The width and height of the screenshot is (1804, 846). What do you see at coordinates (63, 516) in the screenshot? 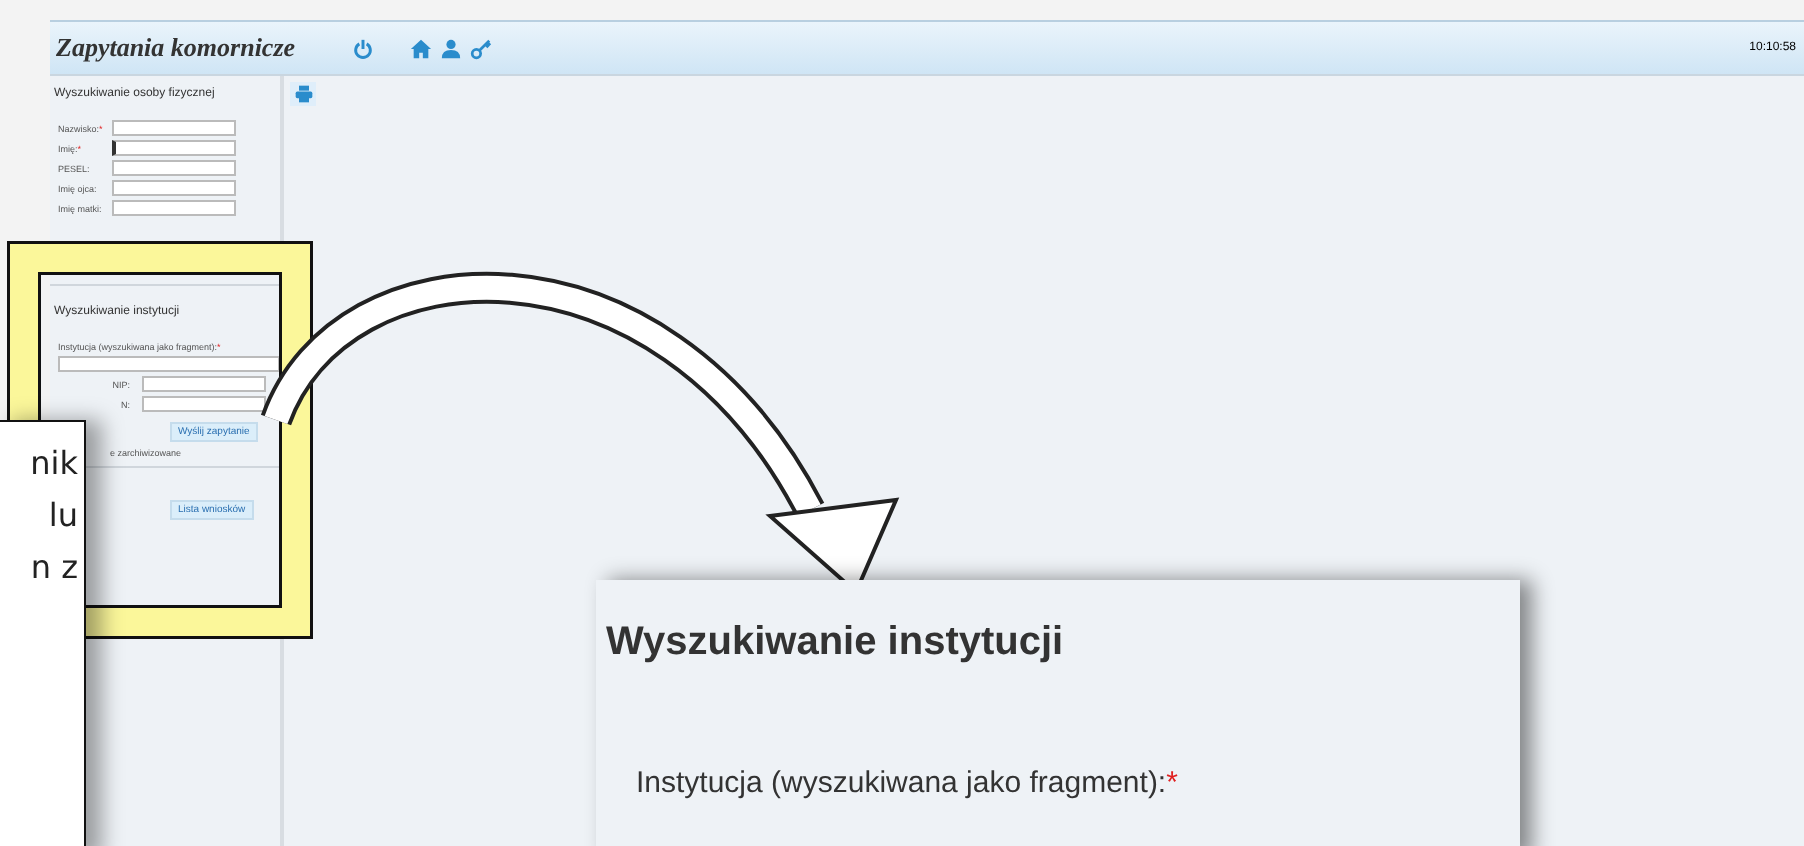
I see `callout-text: lu` at bounding box center [63, 516].